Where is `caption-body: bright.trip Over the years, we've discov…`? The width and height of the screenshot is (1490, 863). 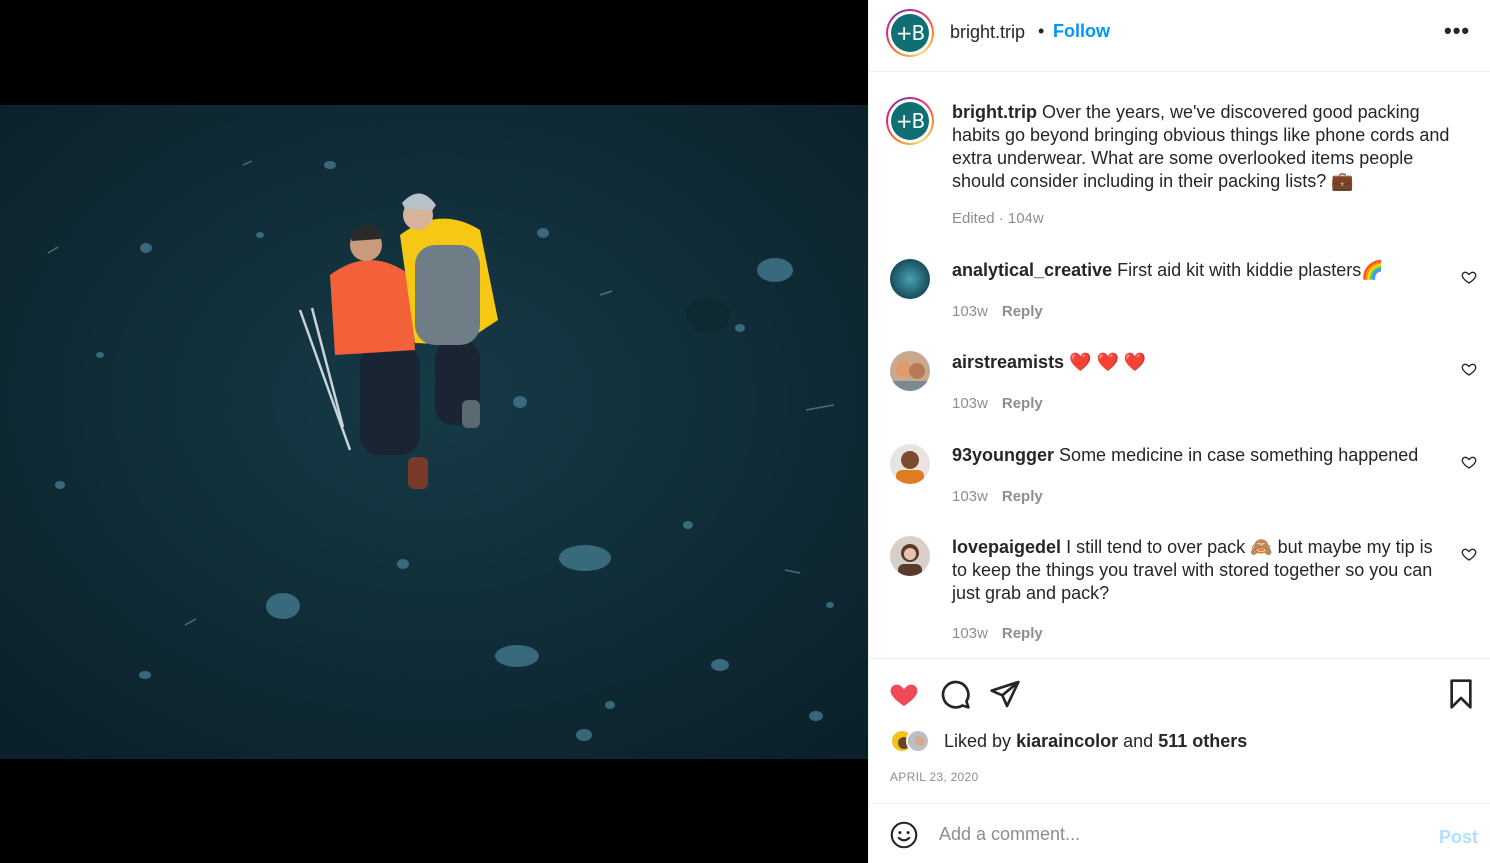
caption-body: bright.trip Over the years, we've discov… is located at coordinates (1209, 147).